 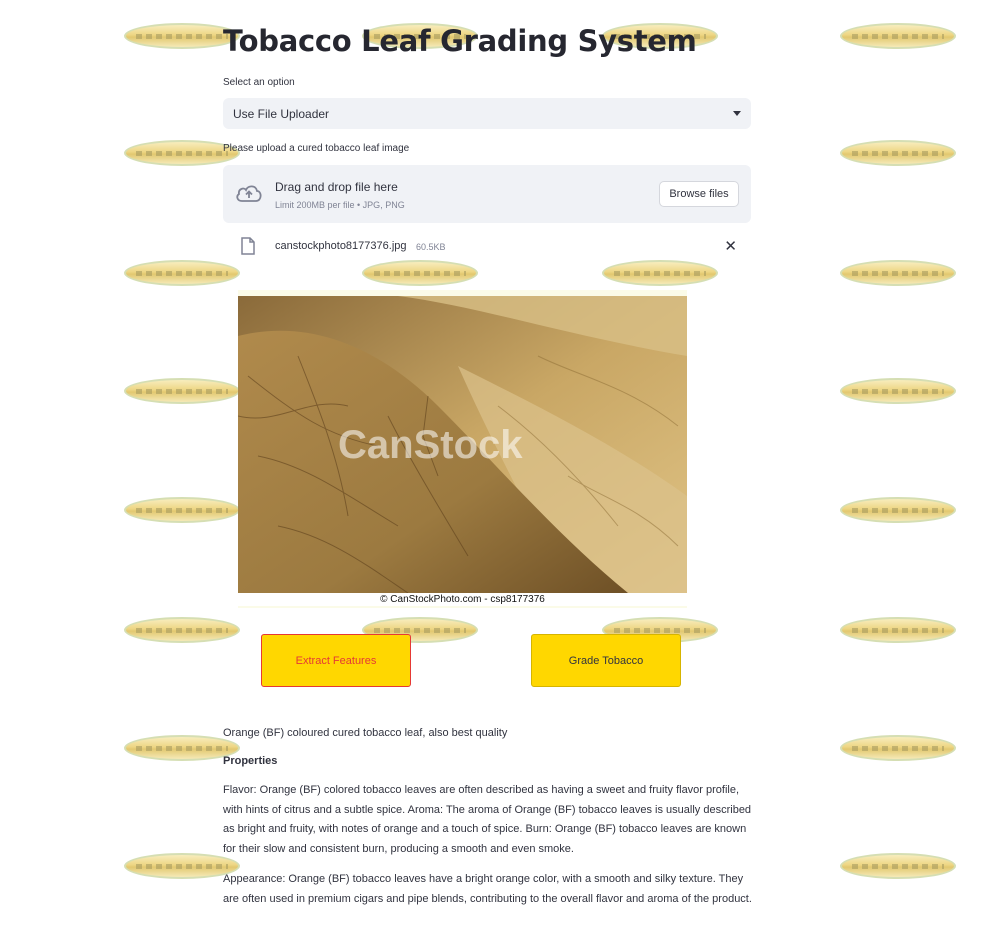 What do you see at coordinates (336, 187) in the screenshot?
I see `dropzone-instructions: Drag and drop file here` at bounding box center [336, 187].